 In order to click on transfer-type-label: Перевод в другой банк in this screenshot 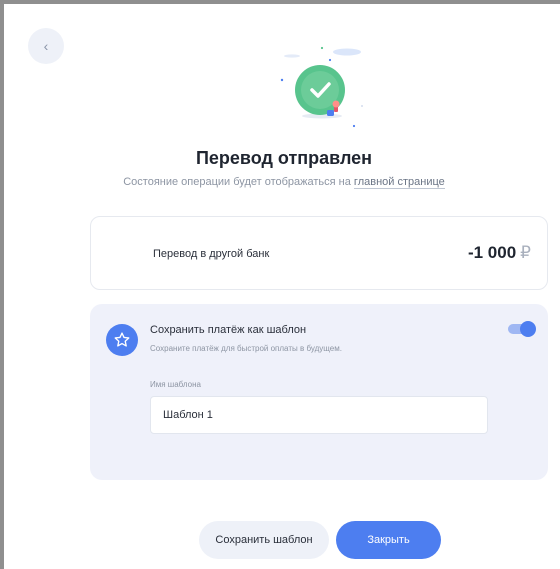, I will do `click(211, 254)`.